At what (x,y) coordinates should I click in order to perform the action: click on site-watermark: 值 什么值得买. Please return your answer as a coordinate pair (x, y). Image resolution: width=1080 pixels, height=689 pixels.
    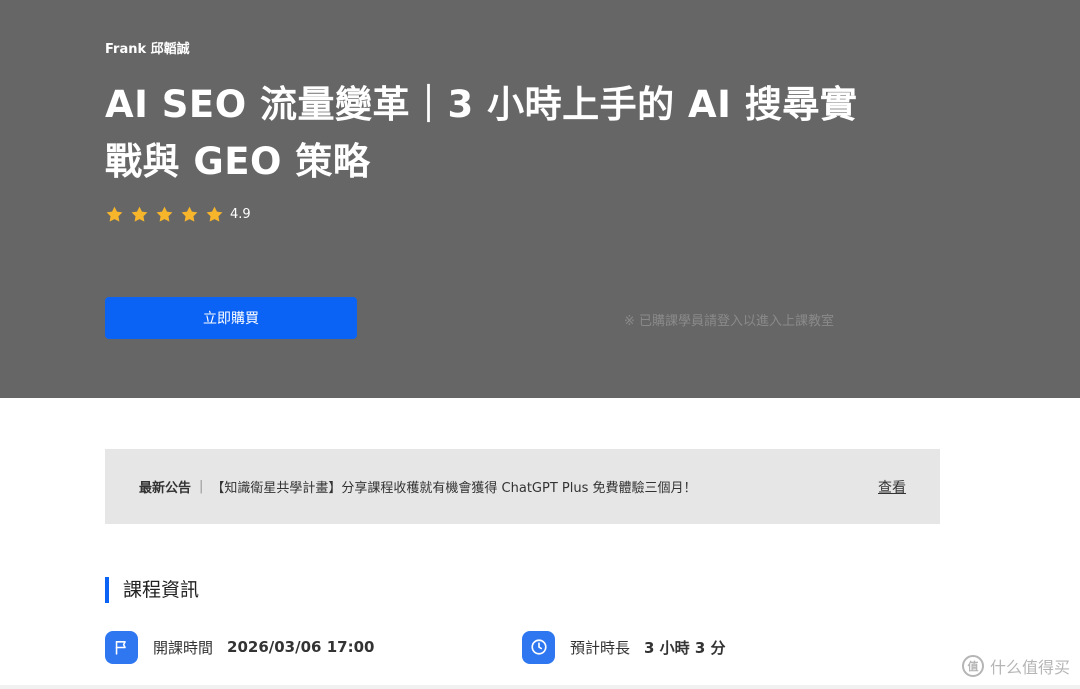
    Looking at the image, I should click on (1015, 666).